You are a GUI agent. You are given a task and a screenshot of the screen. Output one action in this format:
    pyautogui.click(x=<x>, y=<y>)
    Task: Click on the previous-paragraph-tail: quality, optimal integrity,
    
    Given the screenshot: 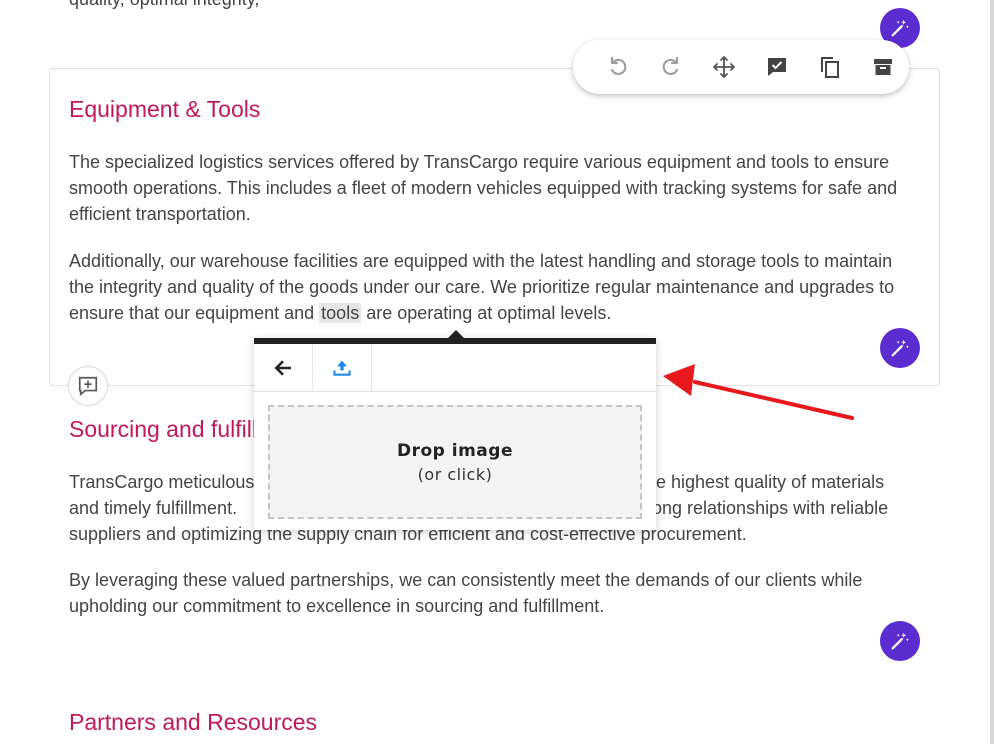 What is the action you would take?
    pyautogui.click(x=164, y=6)
    